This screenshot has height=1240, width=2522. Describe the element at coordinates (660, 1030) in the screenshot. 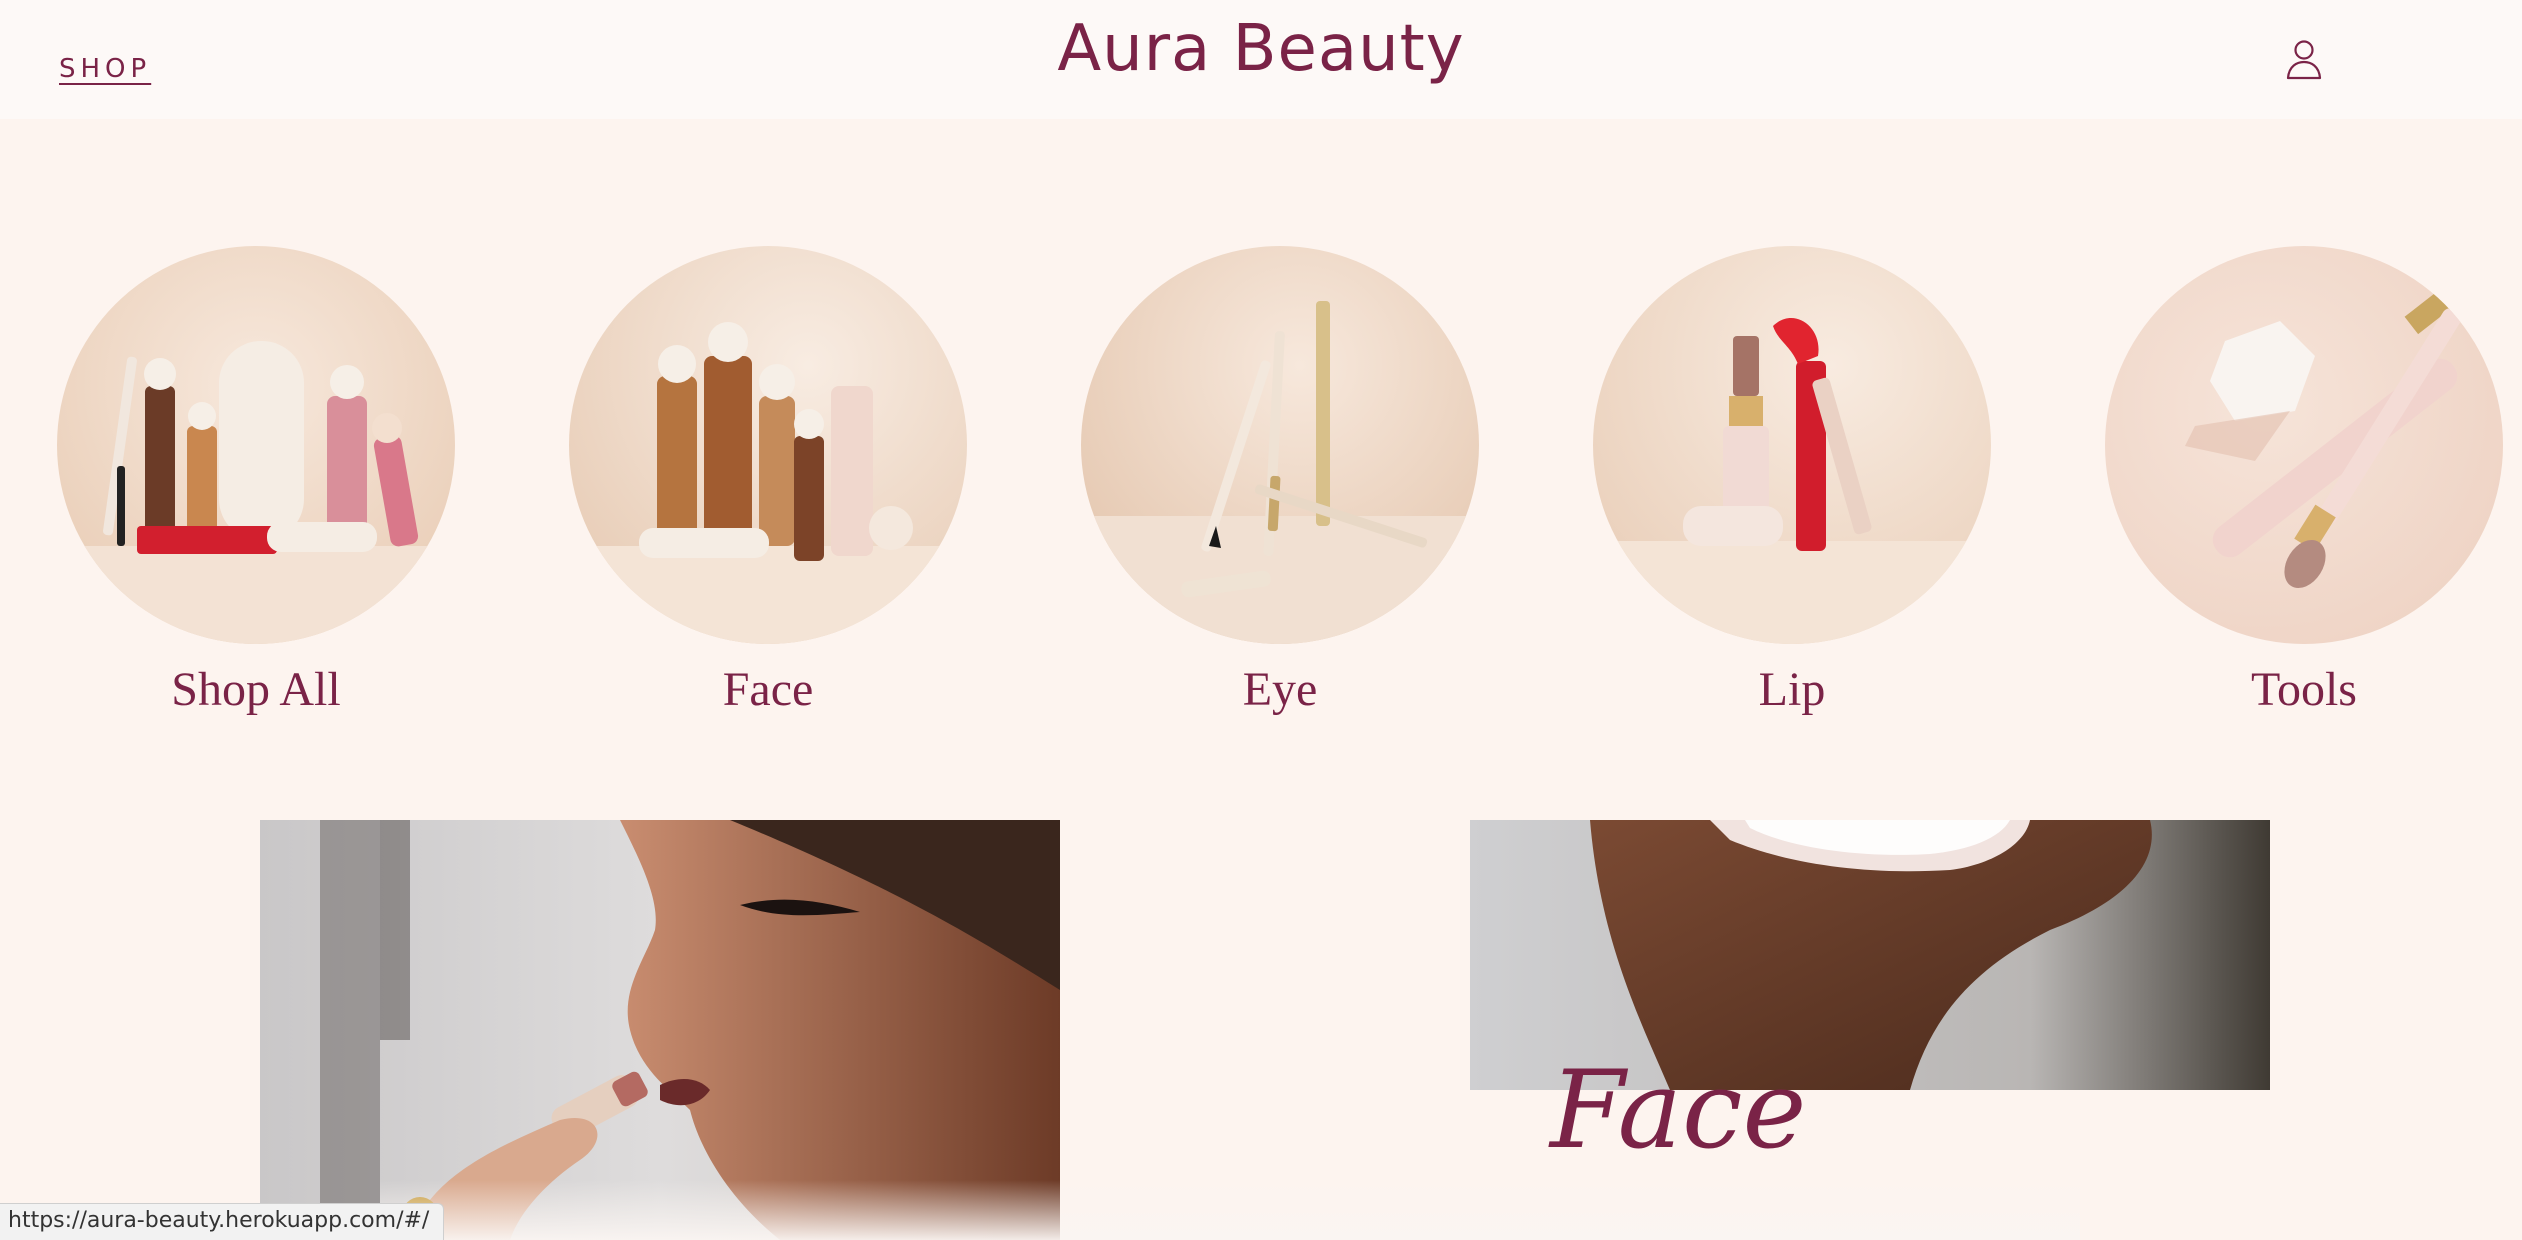

I see `promo-lip-image` at that location.